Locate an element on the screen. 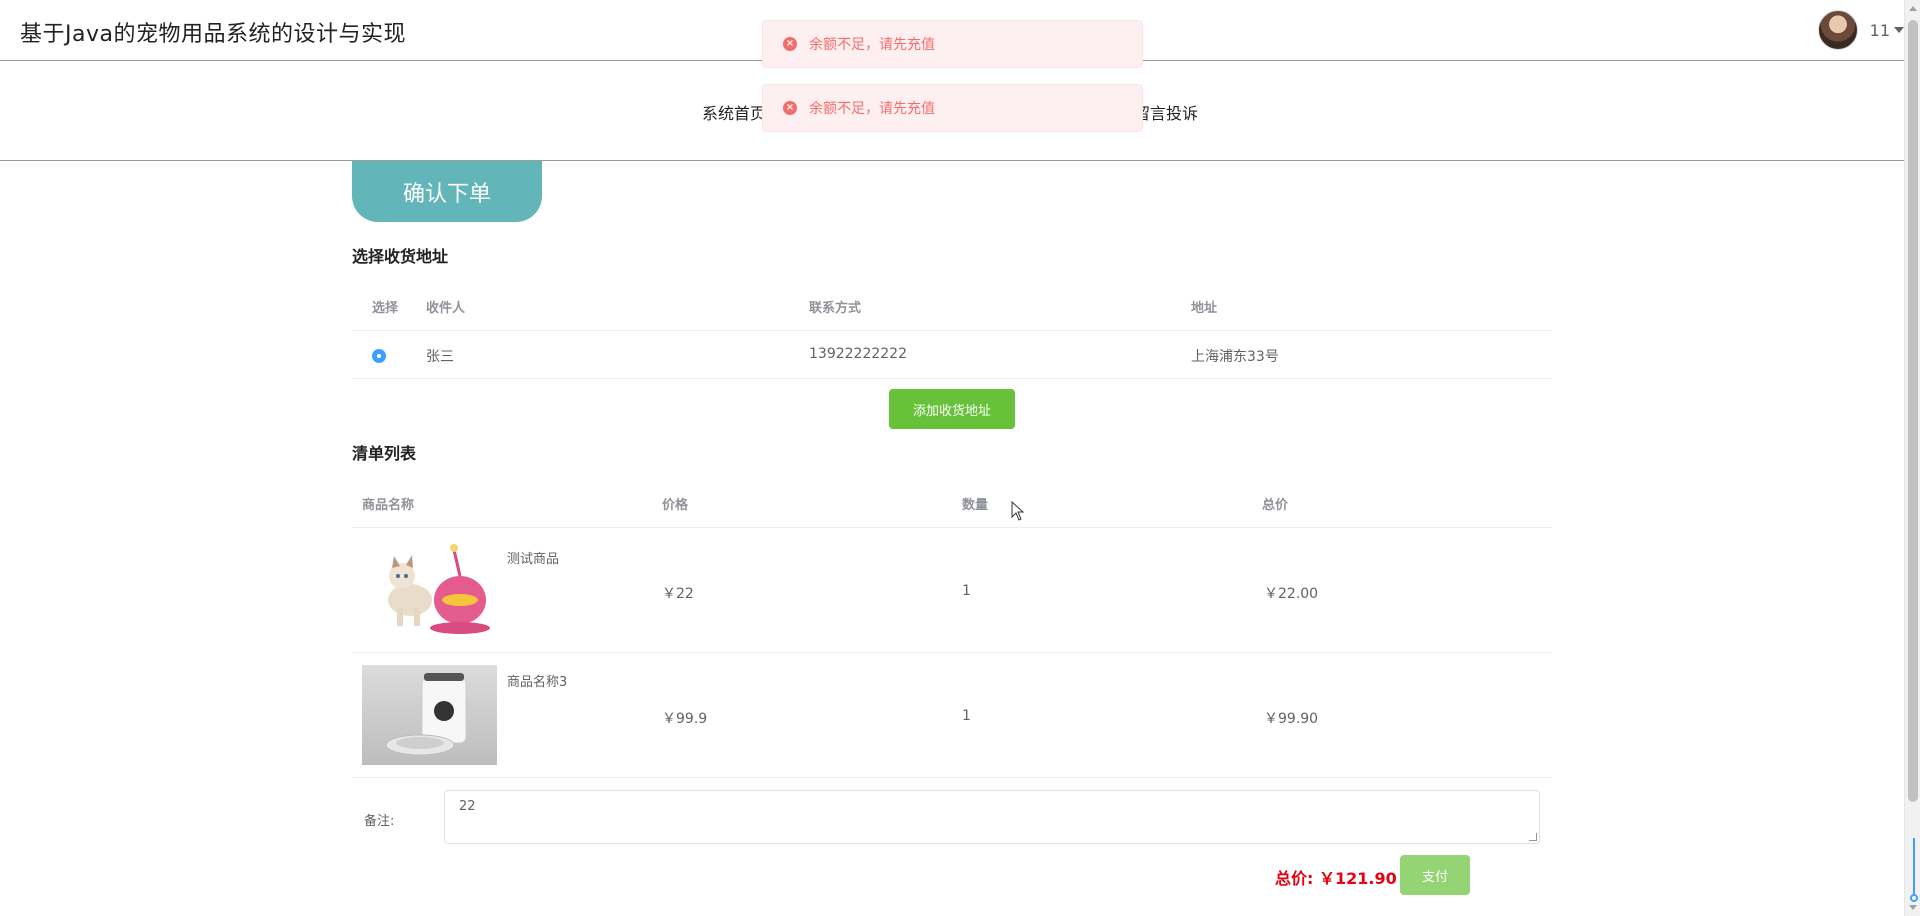  page-scrollbar is located at coordinates (1912, 458).